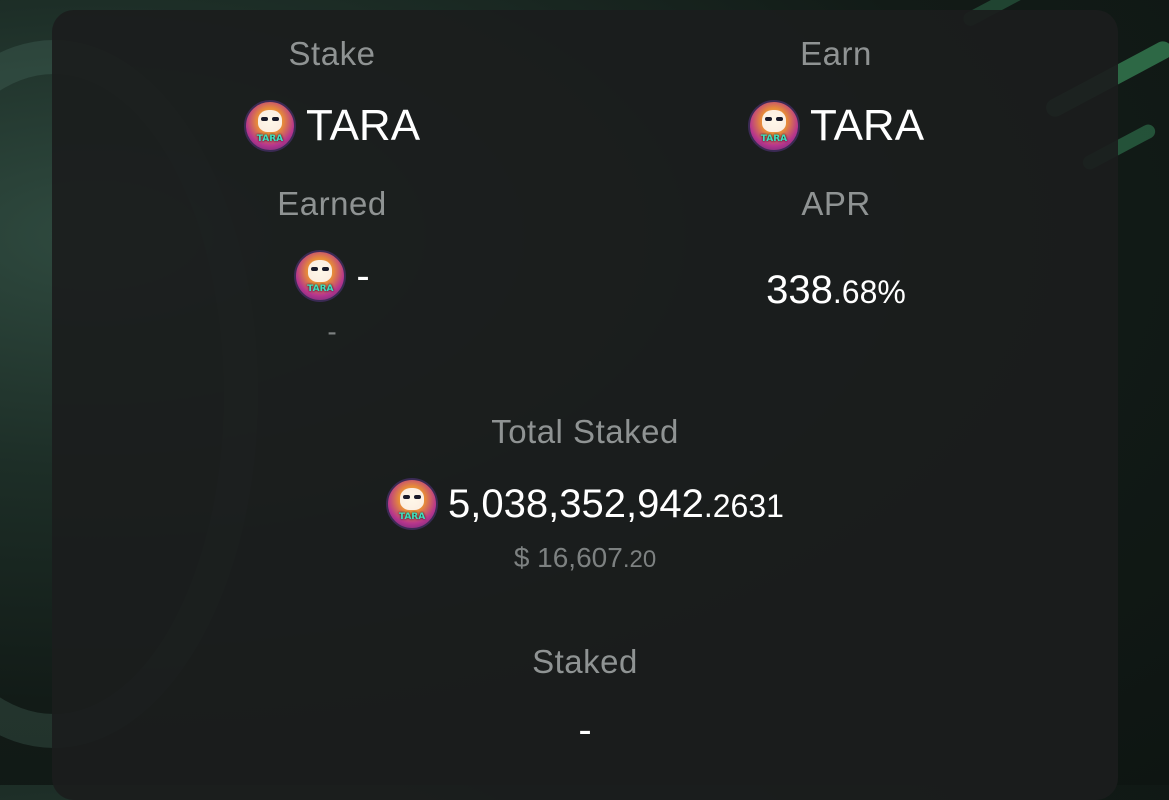 The height and width of the screenshot is (800, 1169). What do you see at coordinates (576, 503) in the screenshot?
I see `total-staked-integer: 5,038,352,942` at bounding box center [576, 503].